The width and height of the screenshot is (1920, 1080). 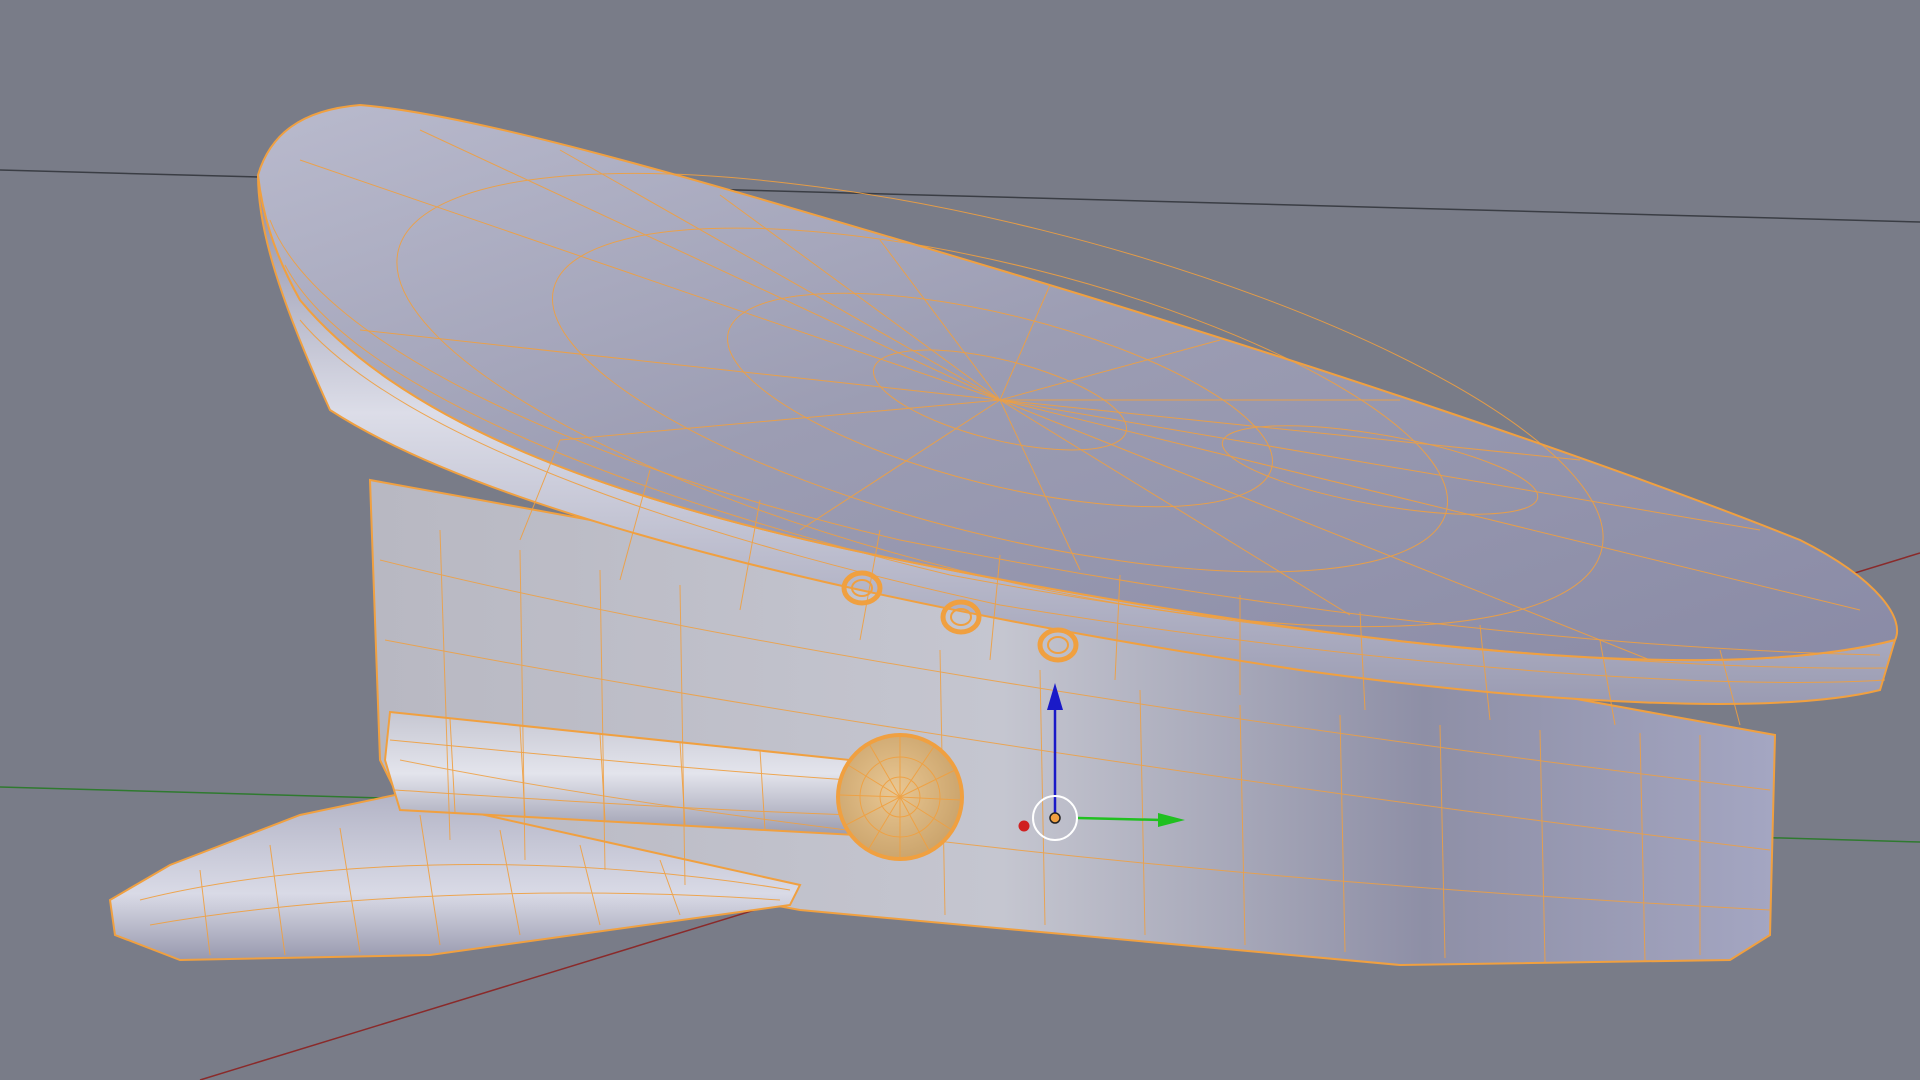 I want to click on cap-button, so click(x=900, y=797).